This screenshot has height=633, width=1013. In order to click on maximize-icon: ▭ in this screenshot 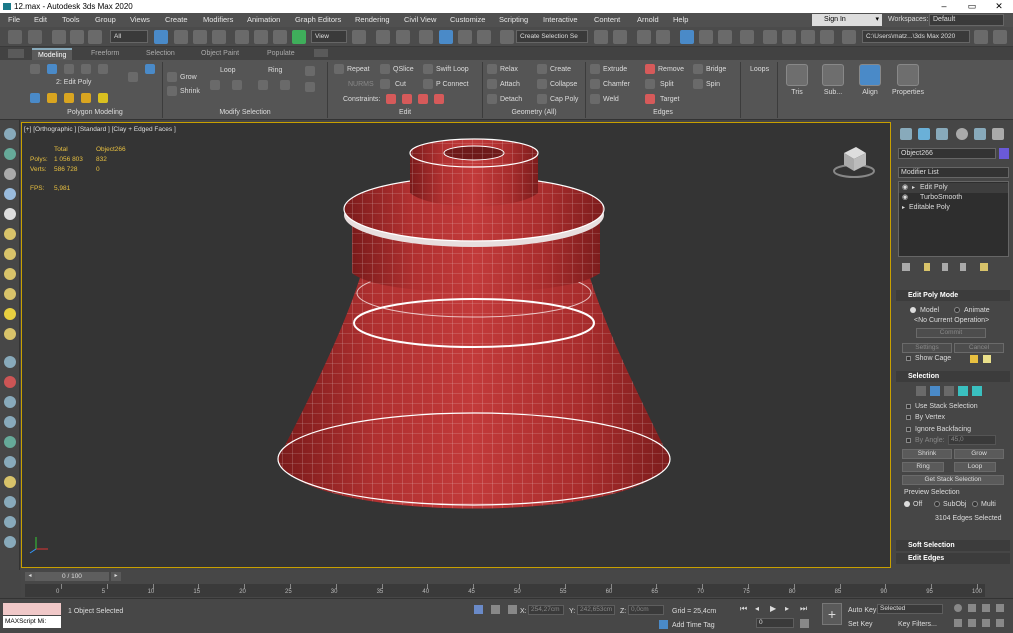, I will do `click(972, 6)`.